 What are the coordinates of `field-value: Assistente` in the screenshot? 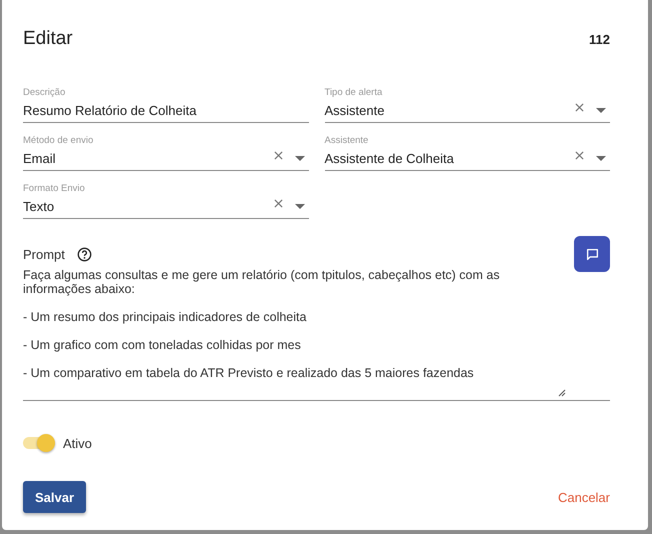 It's located at (355, 110).